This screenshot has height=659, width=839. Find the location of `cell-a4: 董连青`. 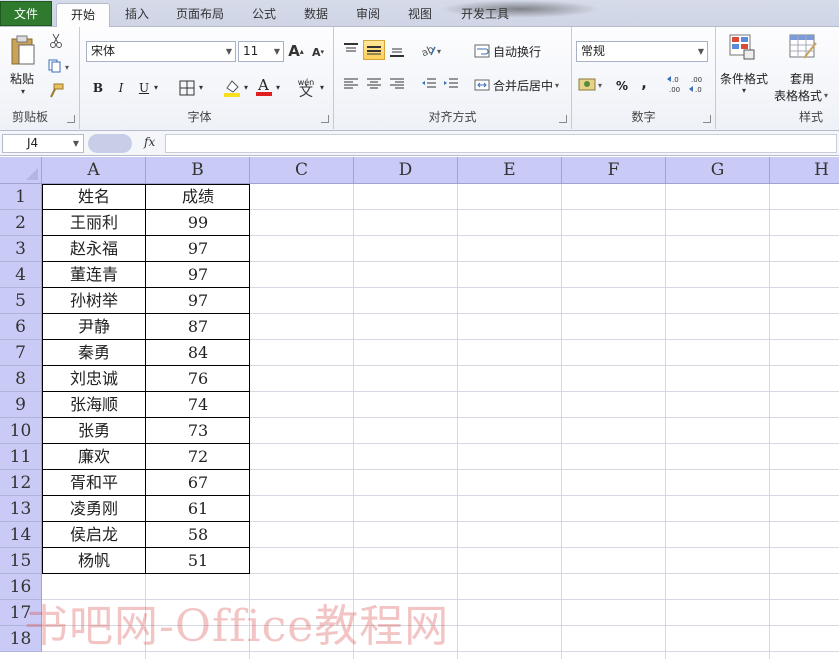

cell-a4: 董连青 is located at coordinates (94, 275).